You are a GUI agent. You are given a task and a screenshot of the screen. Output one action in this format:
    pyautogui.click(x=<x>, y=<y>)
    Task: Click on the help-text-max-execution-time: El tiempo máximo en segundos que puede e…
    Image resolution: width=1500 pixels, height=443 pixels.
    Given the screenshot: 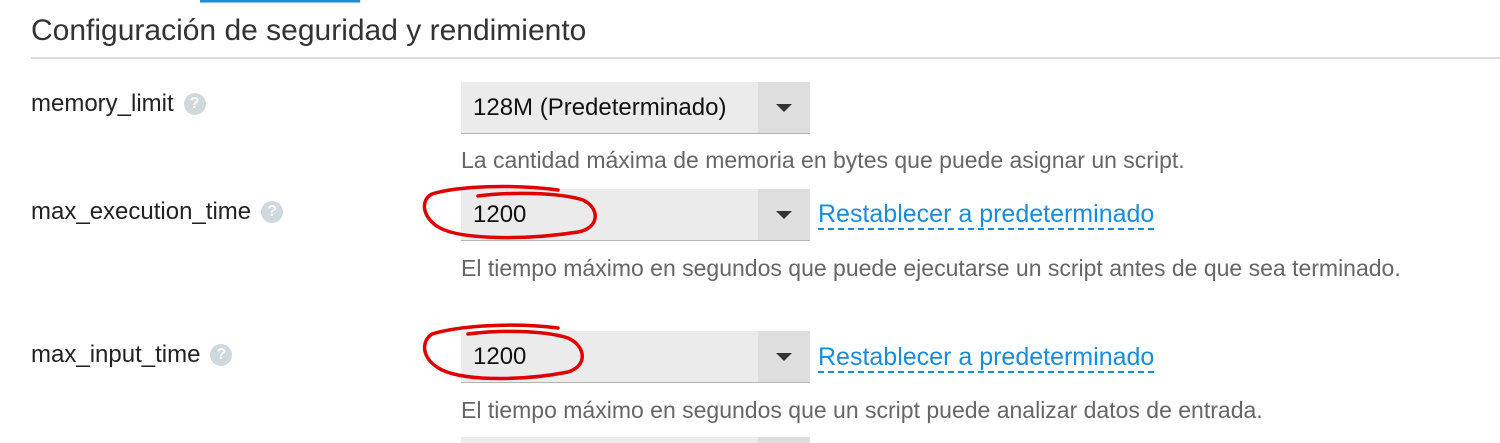 What is the action you would take?
    pyautogui.click(x=931, y=268)
    